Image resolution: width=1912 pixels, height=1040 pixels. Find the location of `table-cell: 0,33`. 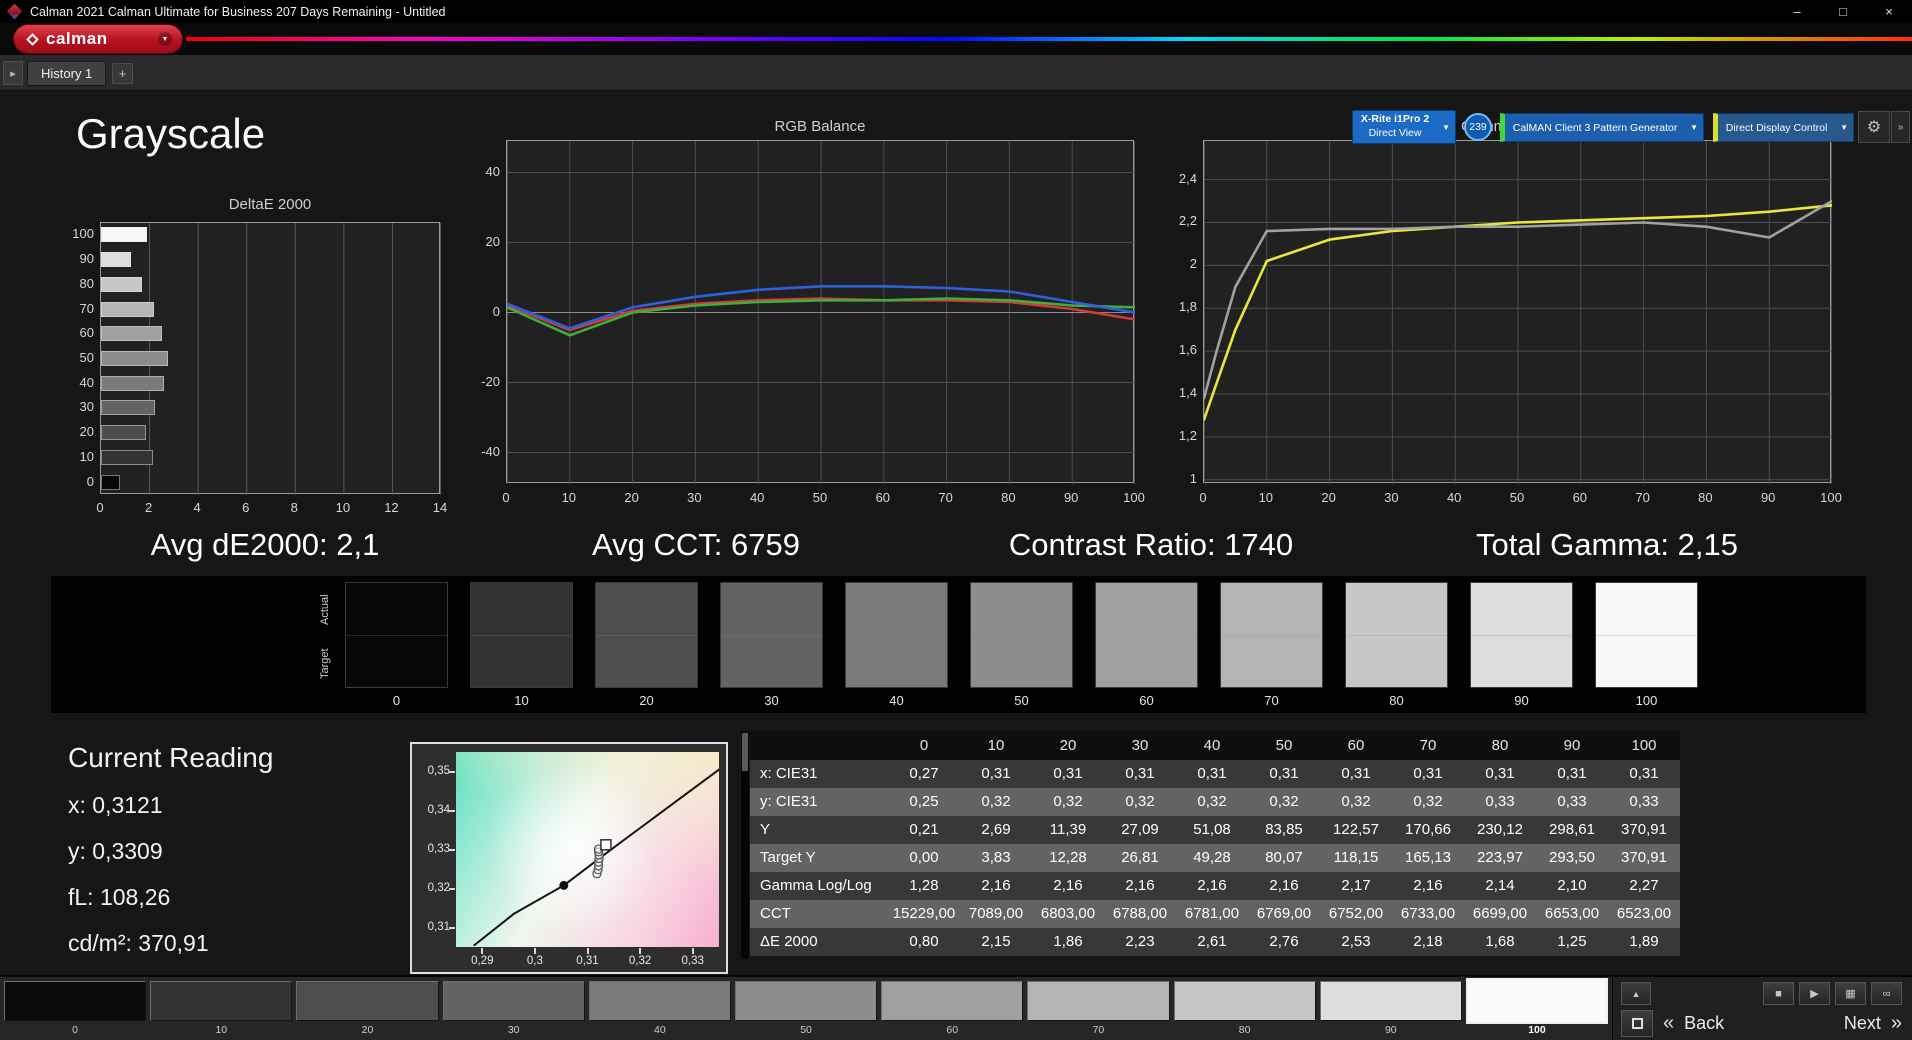

table-cell: 0,33 is located at coordinates (1572, 802).